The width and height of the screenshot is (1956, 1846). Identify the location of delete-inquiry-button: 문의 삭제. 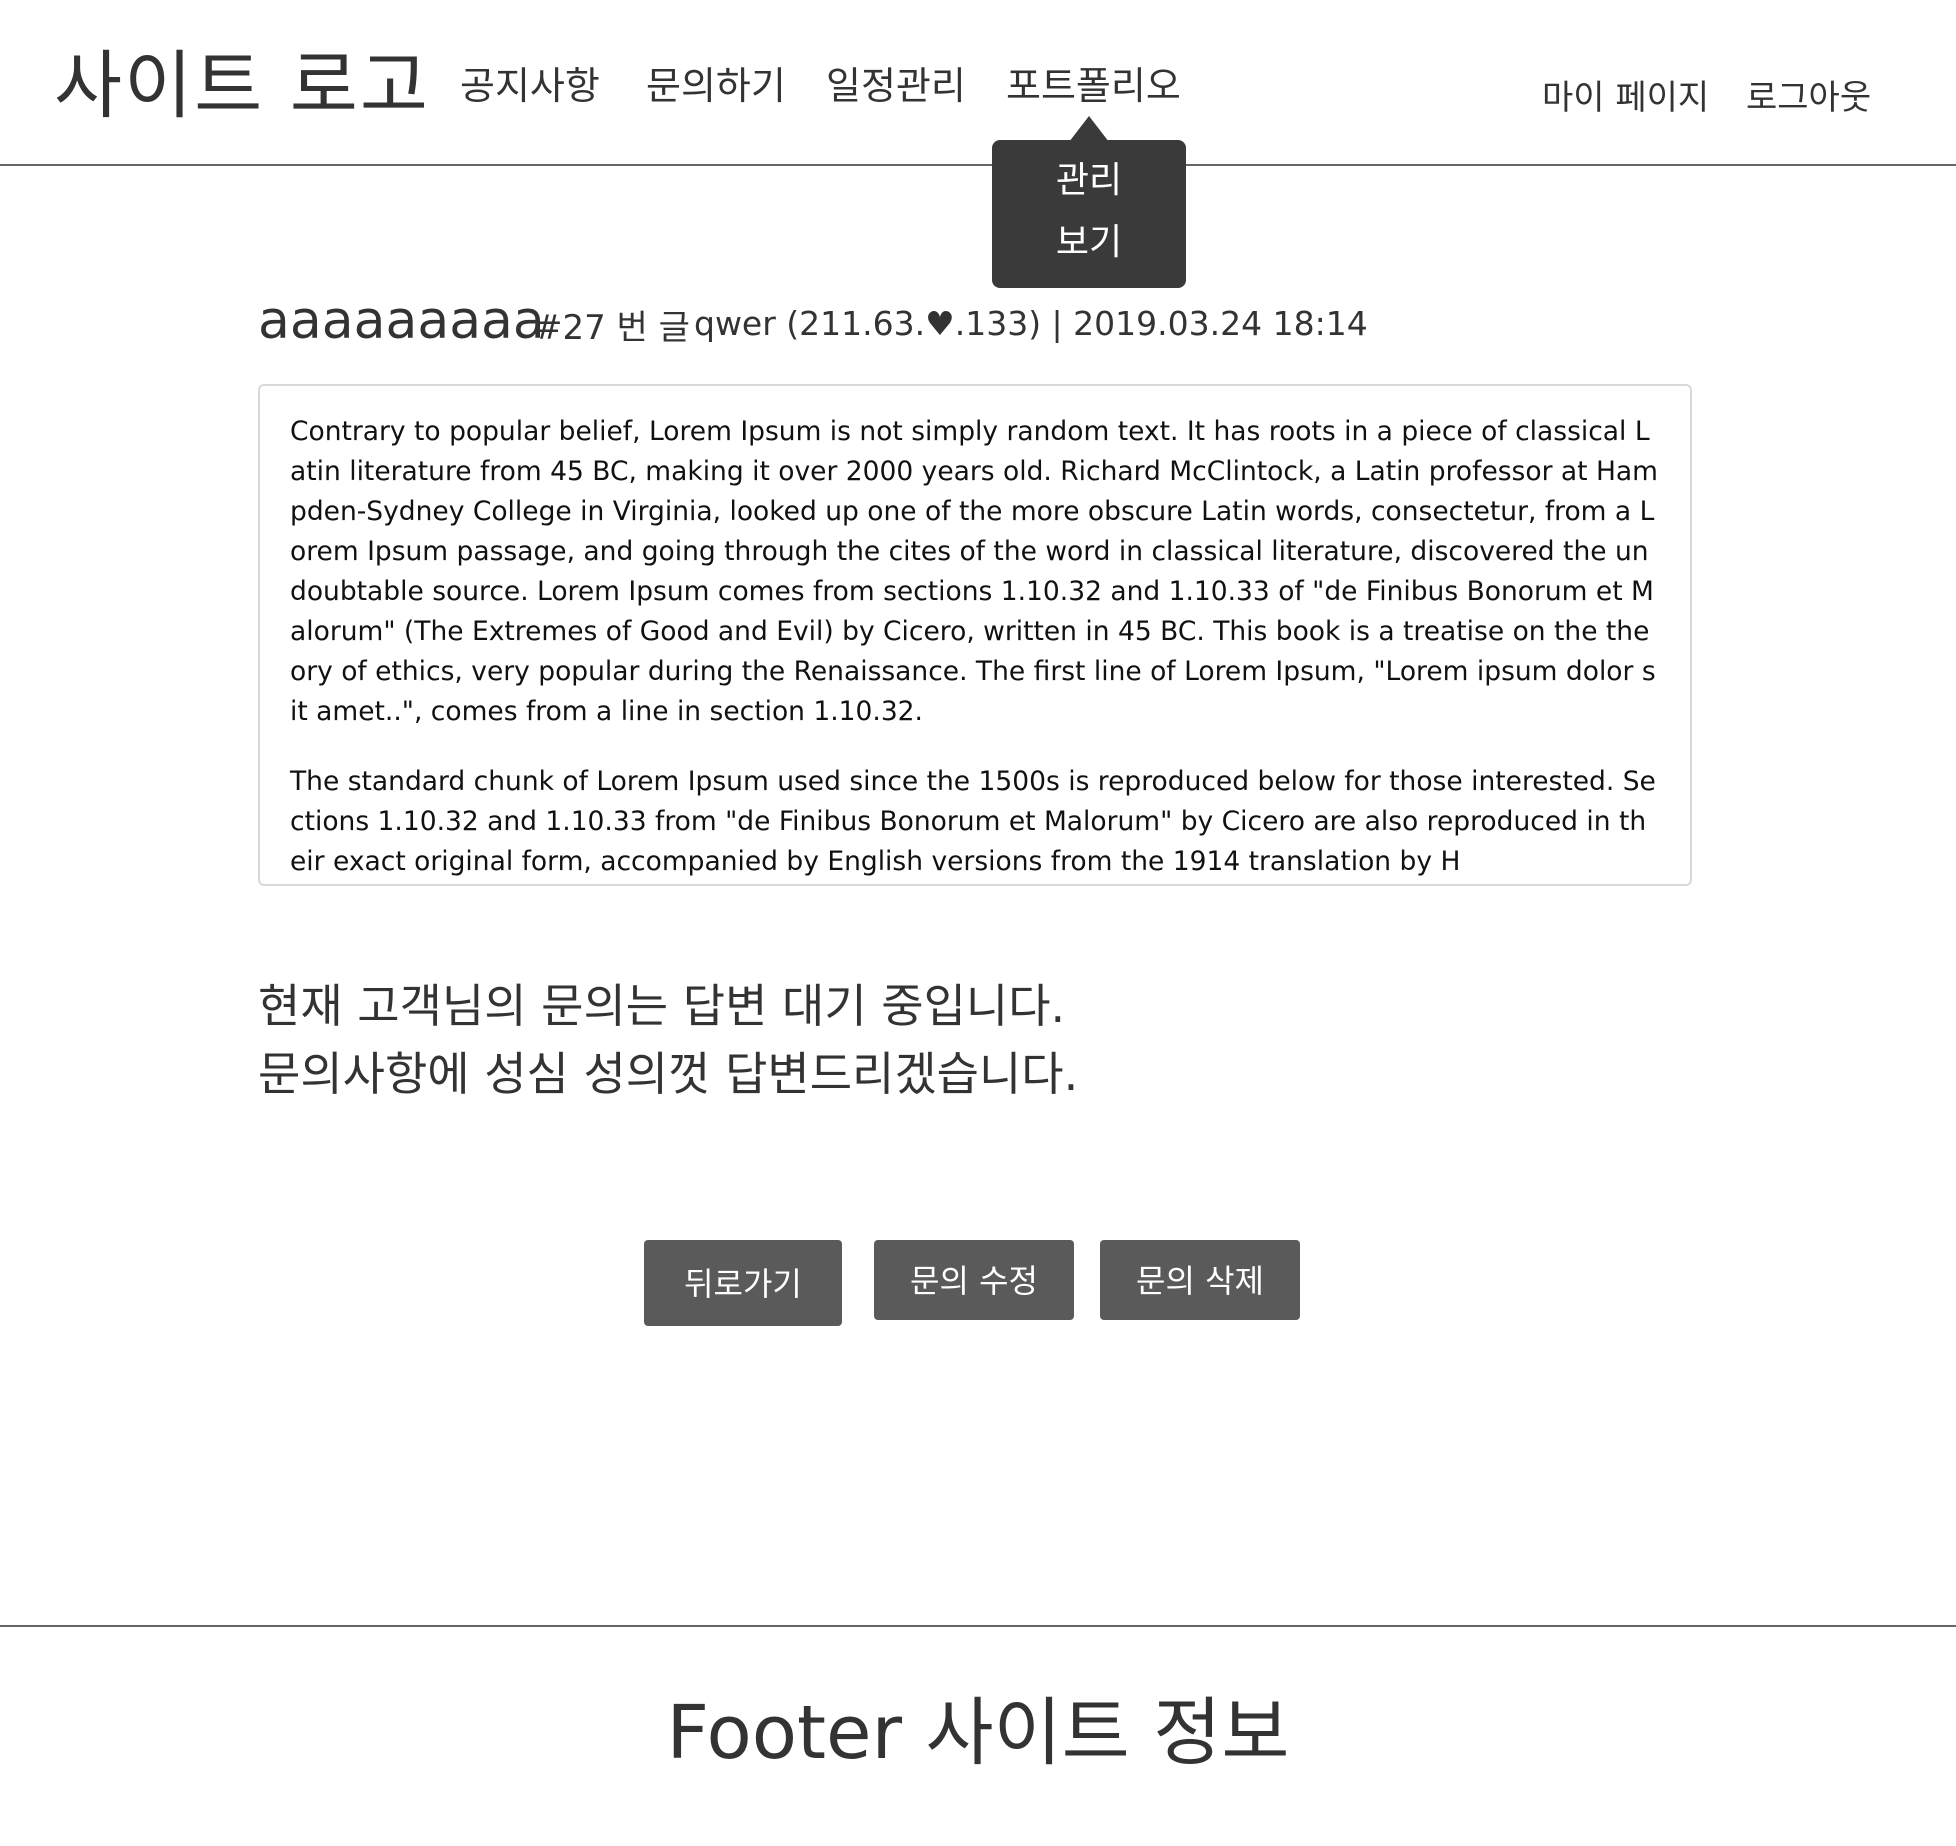
(1200, 1280).